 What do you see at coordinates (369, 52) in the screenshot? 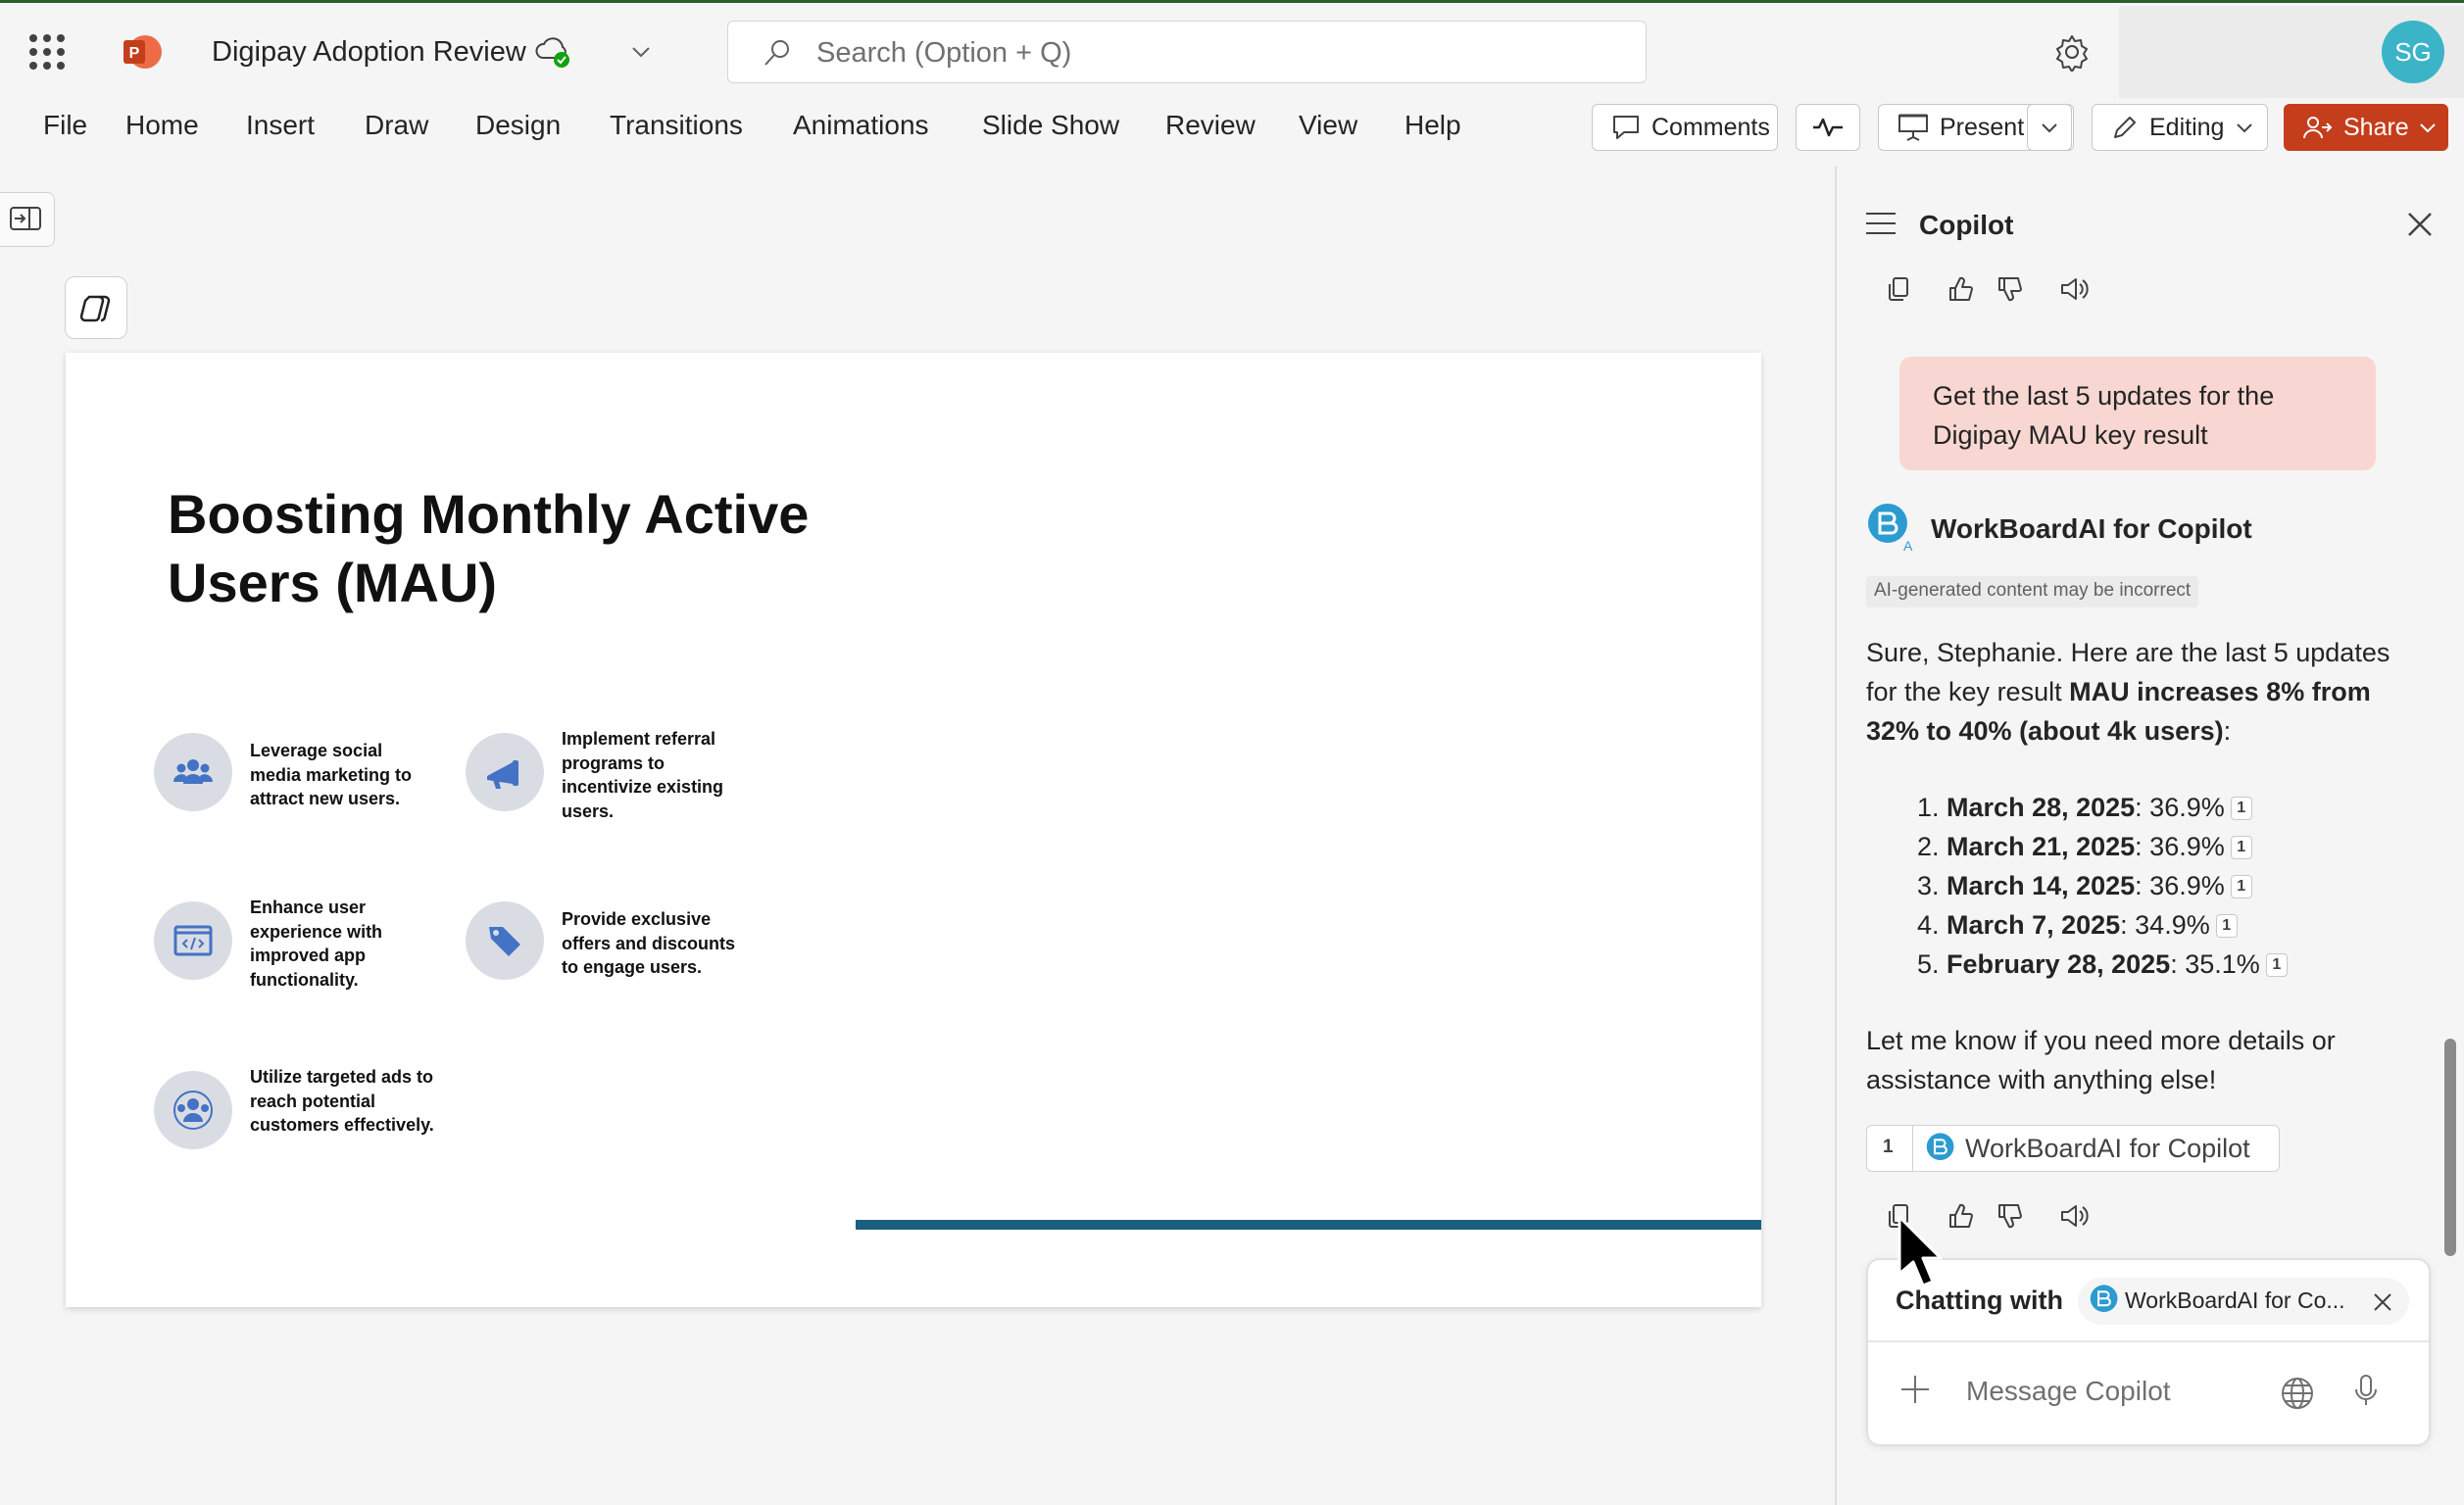
I see `document-title: Digipay Adoption Review` at bounding box center [369, 52].